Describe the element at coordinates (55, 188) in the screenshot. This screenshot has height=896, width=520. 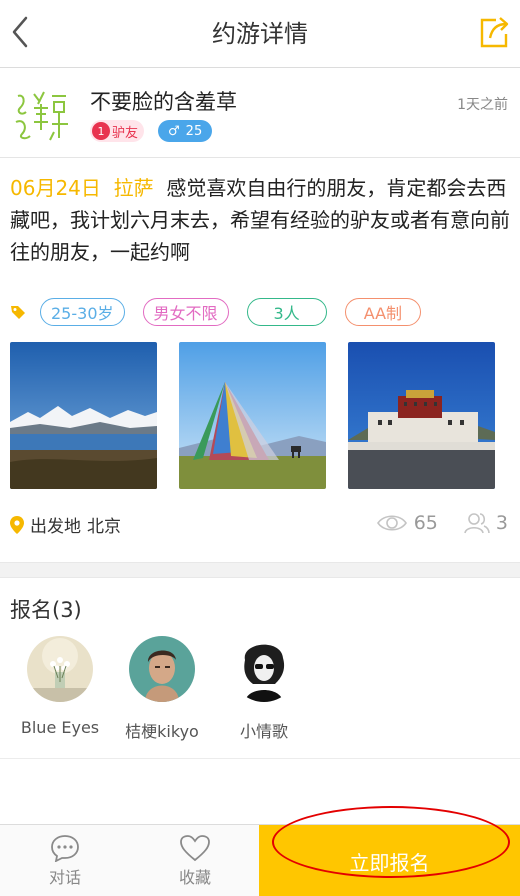
I see `trip-date: 06月24日` at that location.